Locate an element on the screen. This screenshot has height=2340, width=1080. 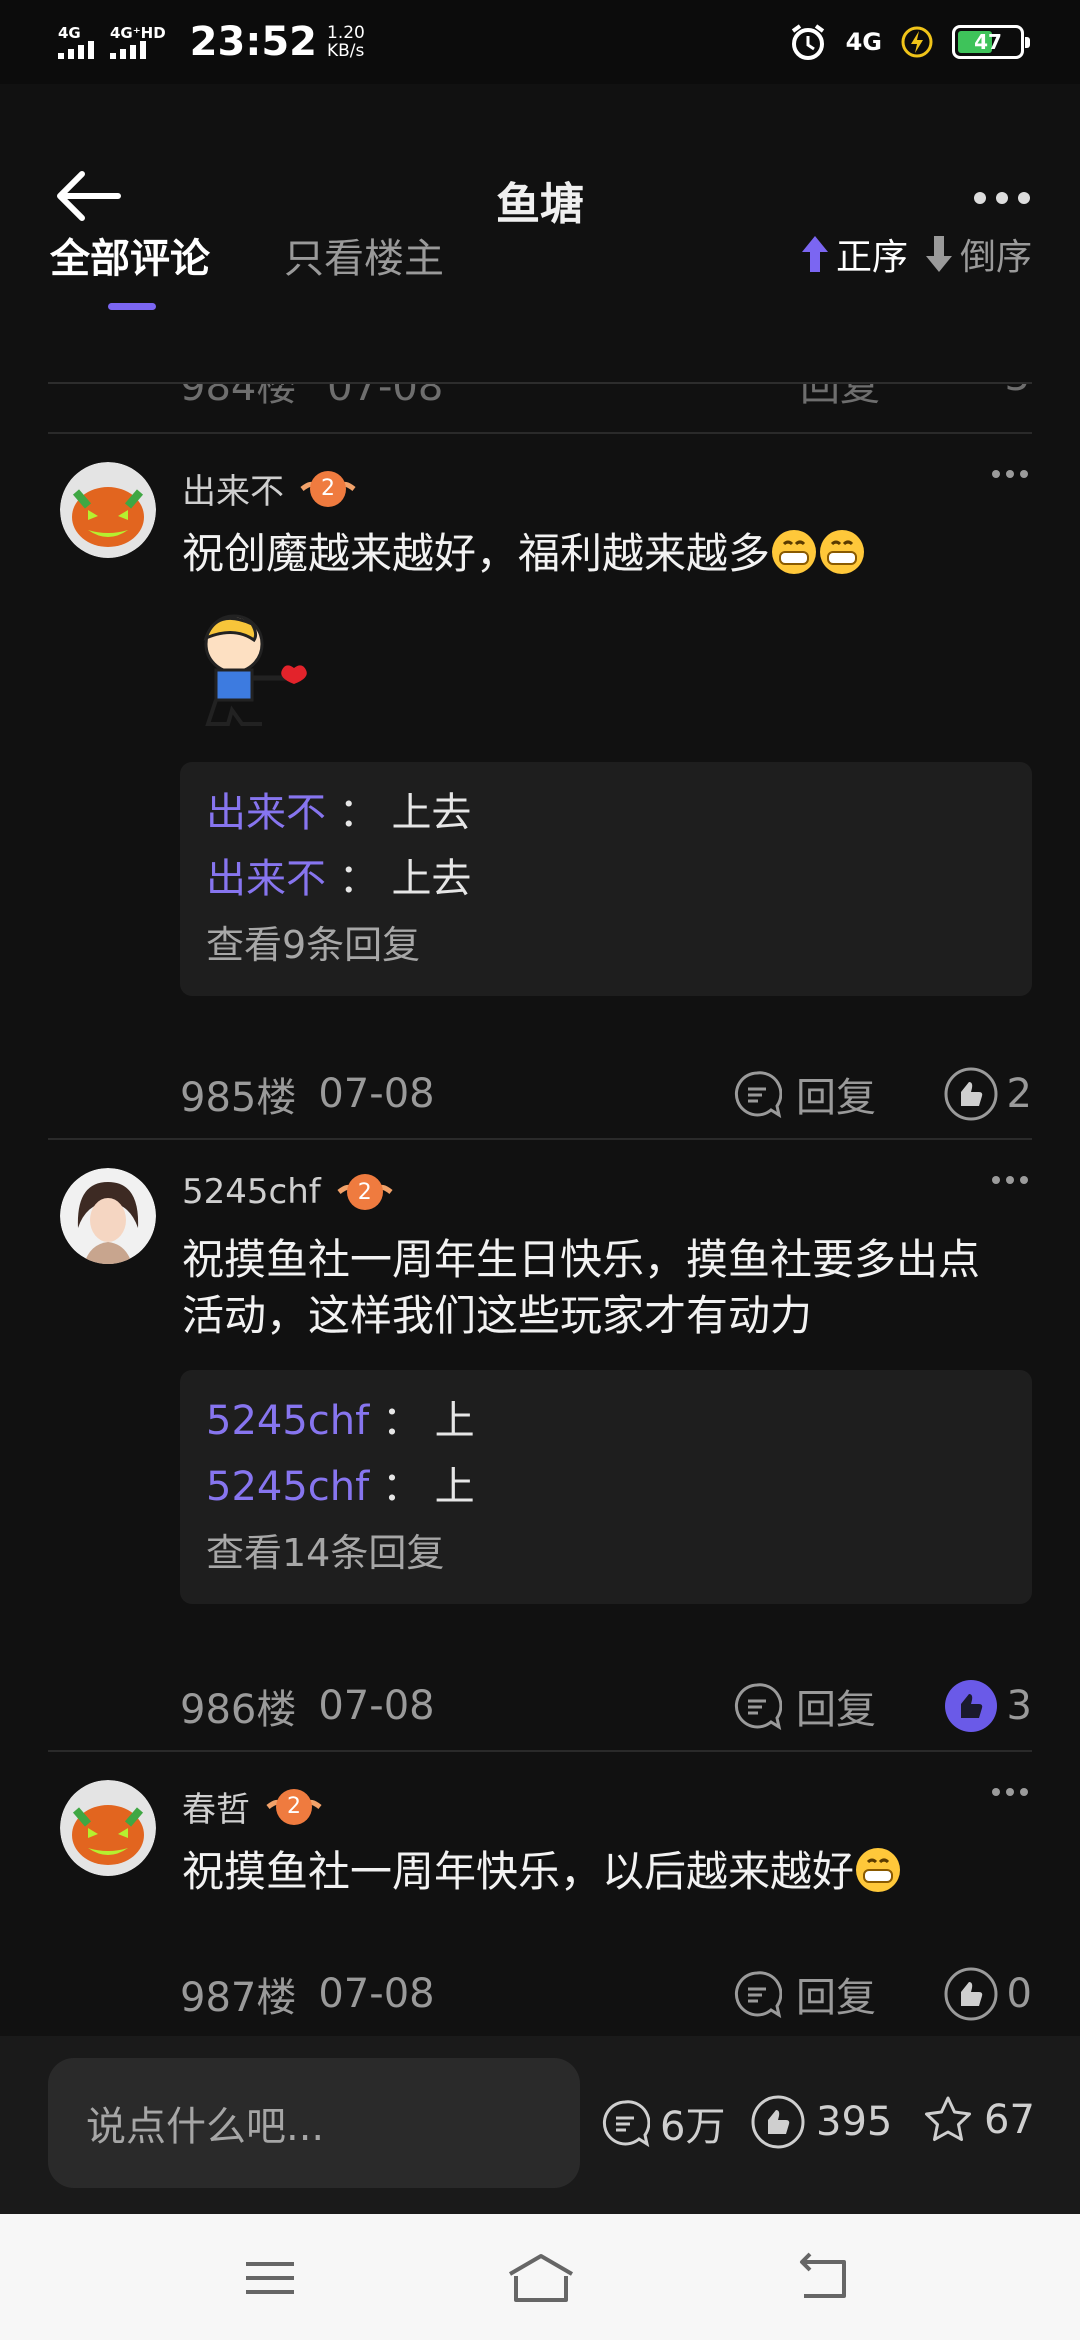
more-options-icon is located at coordinates (1002, 198).